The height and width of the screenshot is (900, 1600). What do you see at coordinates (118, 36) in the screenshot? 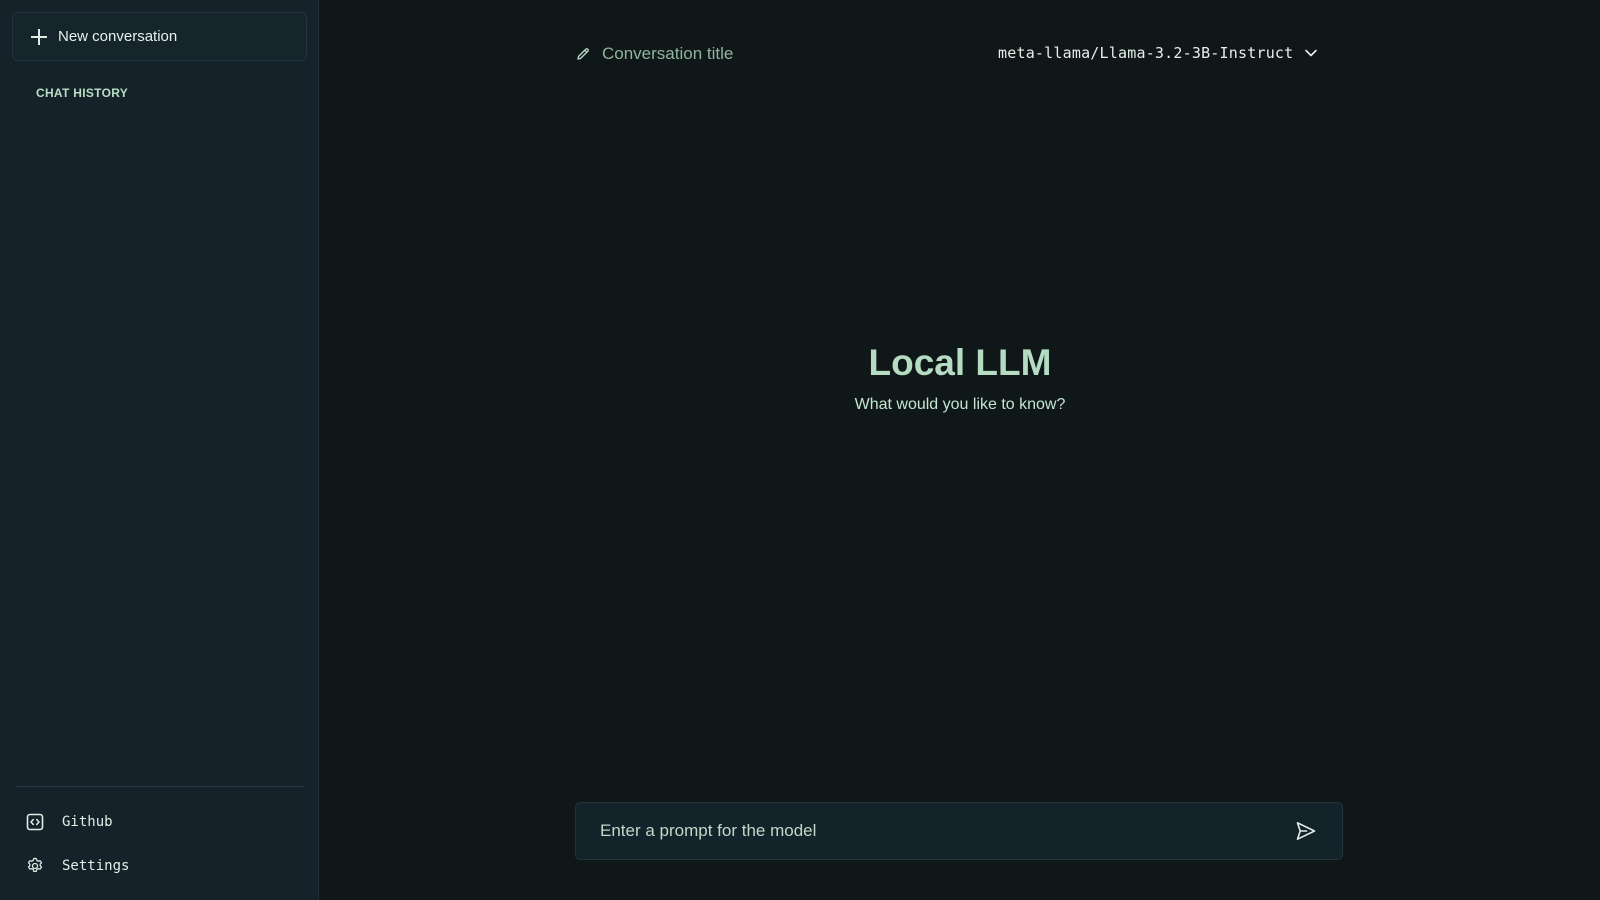
I see `new-conversation-label: New conversation` at bounding box center [118, 36].